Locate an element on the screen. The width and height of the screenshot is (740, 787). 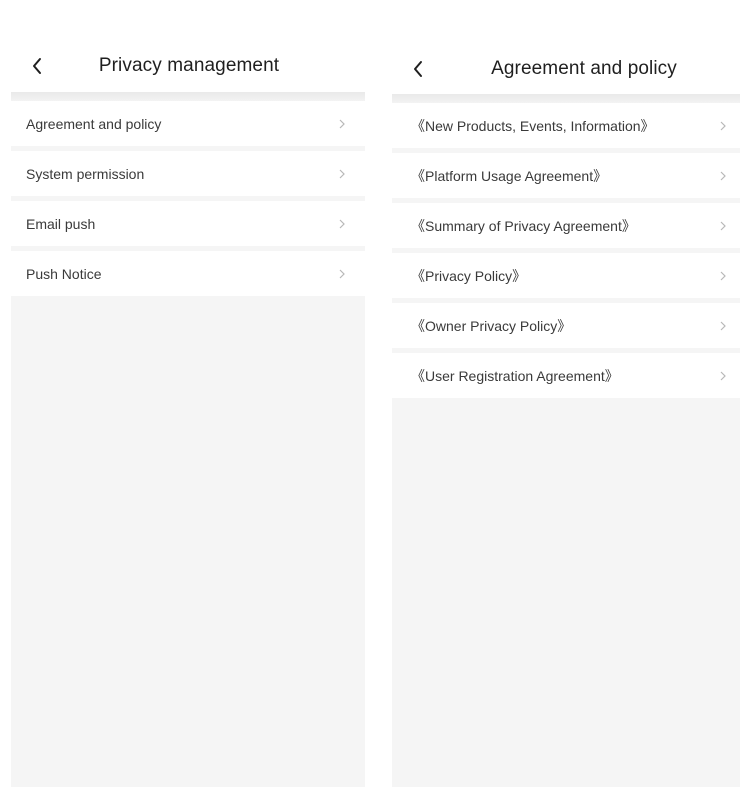
list-item-label: 《Privacy Policy》 is located at coordinates (469, 275).